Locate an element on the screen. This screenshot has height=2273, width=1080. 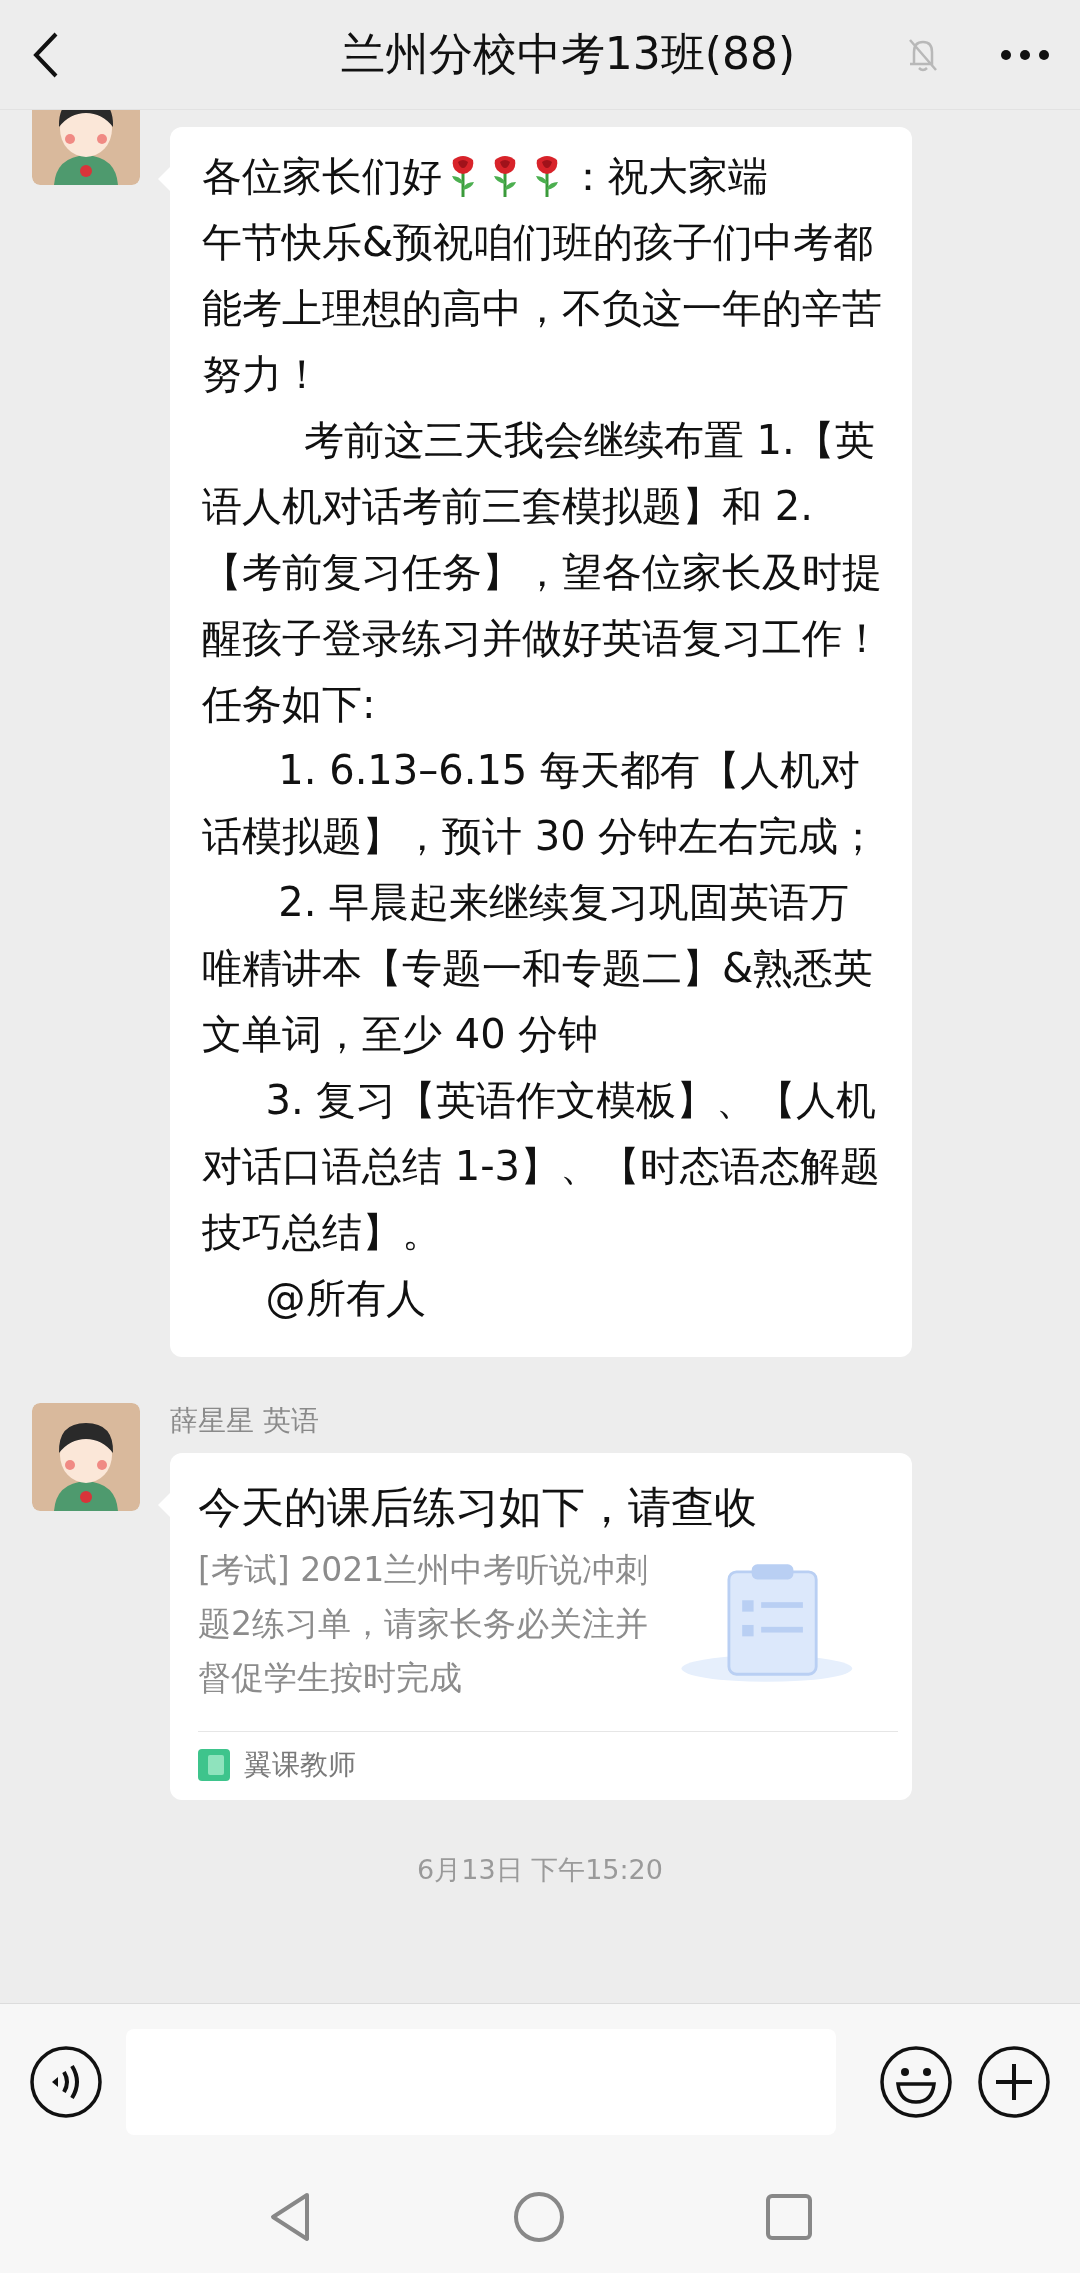
recents-button is located at coordinates (789, 2216).